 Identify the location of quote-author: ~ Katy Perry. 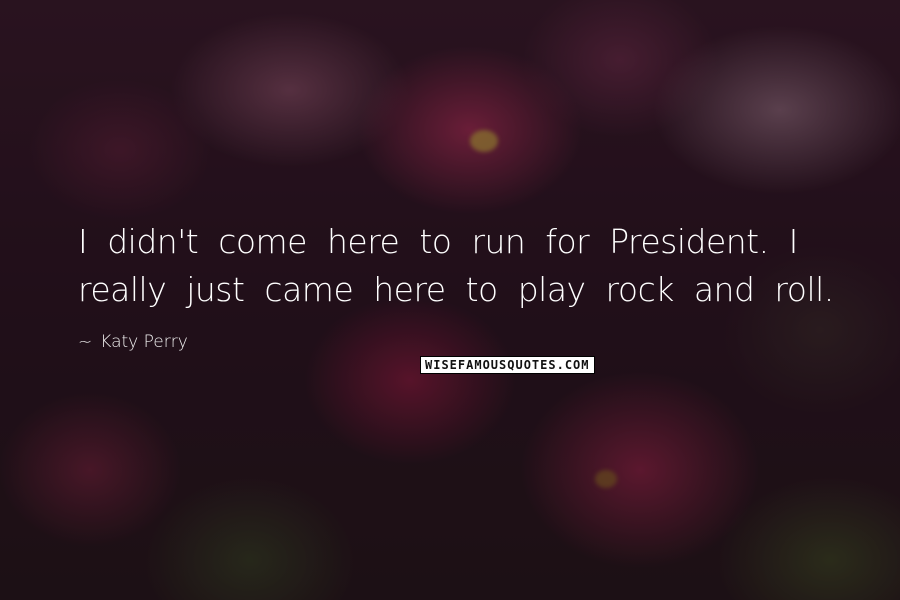
(133, 342).